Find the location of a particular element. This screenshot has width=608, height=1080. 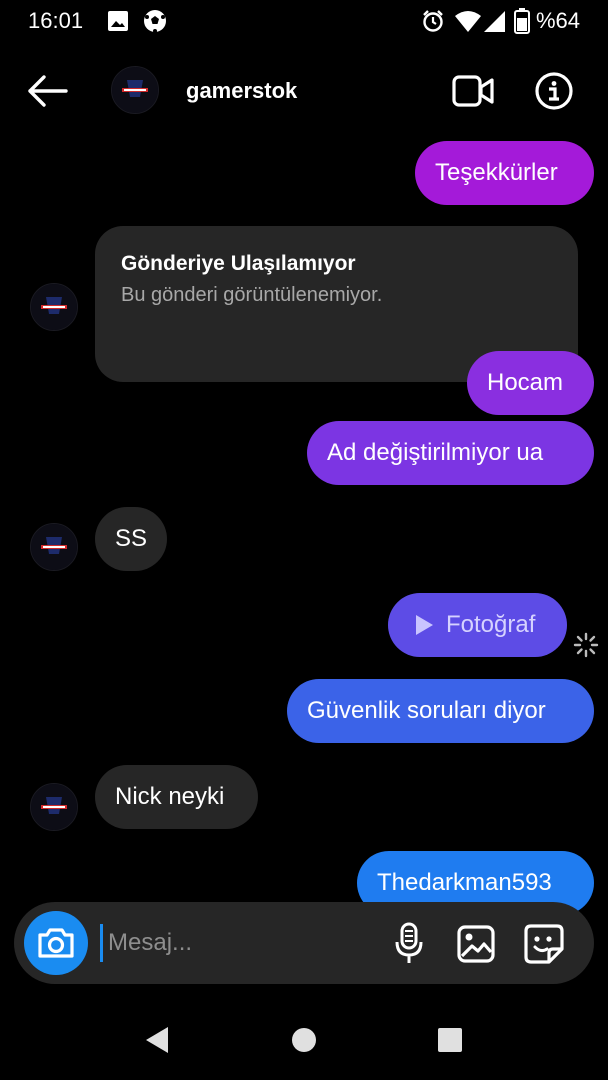

microphone-icon is located at coordinates (409, 944).